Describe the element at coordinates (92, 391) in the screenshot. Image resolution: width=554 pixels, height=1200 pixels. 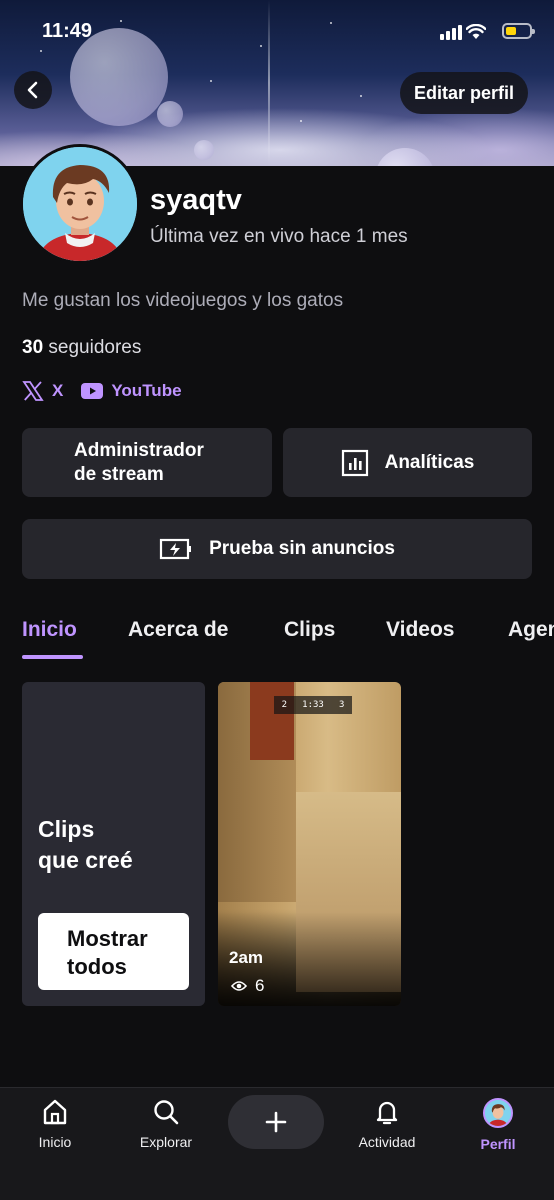
I see `youtube-icon` at that location.